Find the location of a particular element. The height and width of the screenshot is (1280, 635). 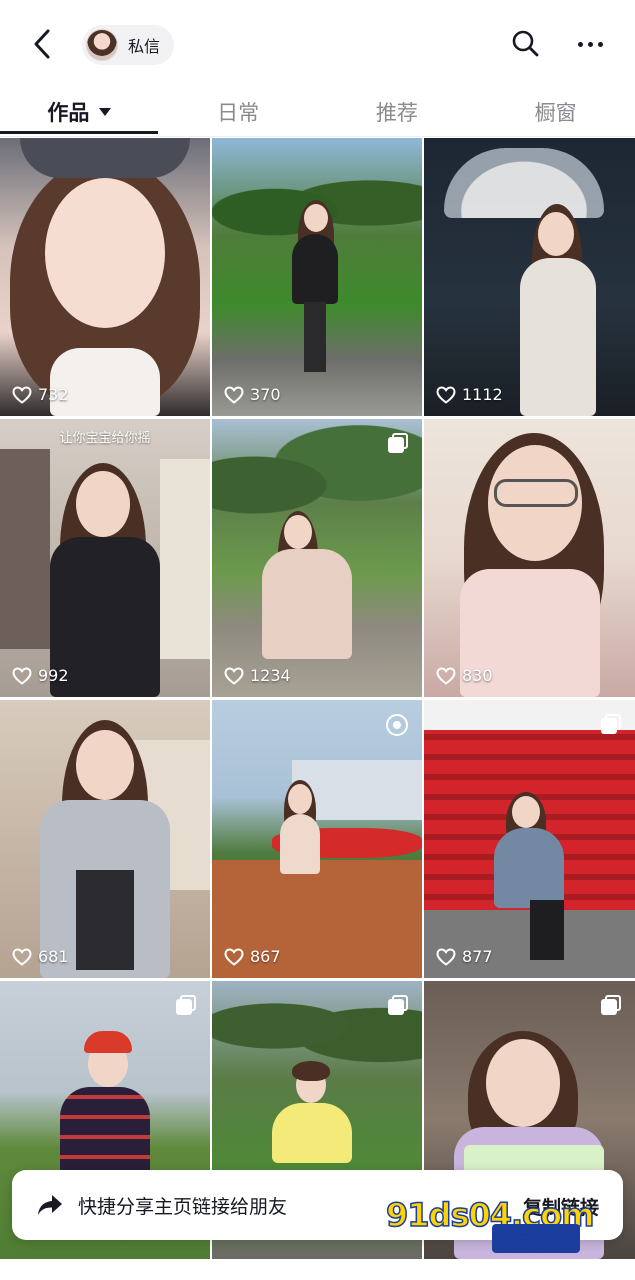

overlay-caption: 让你宝宝给你摇 is located at coordinates (105, 438).